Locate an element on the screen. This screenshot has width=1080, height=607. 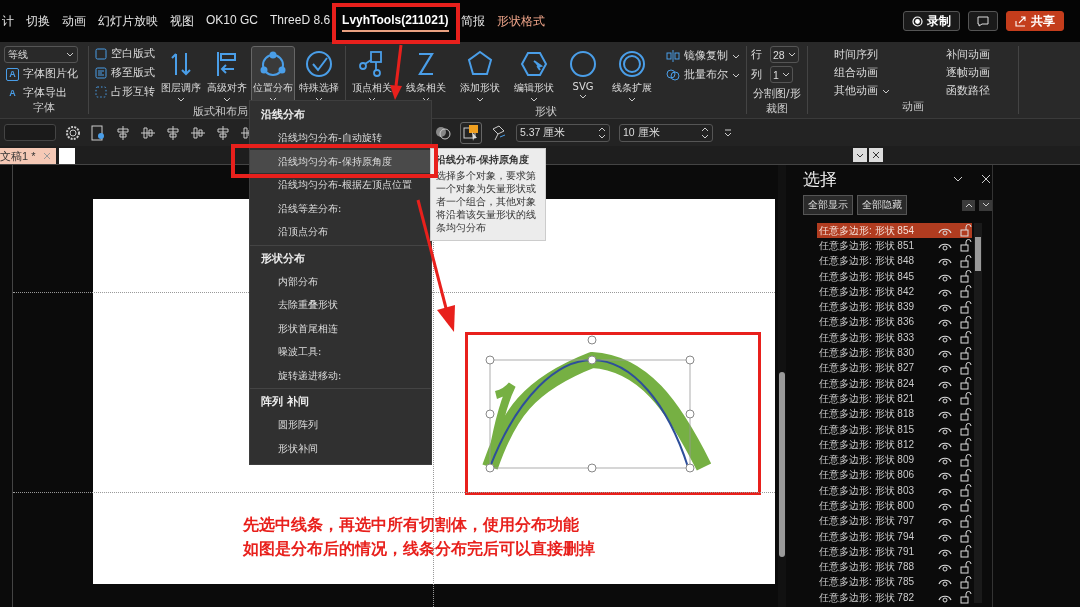
ribbon-button: 批量布尔 is located at coordinates (703, 75).